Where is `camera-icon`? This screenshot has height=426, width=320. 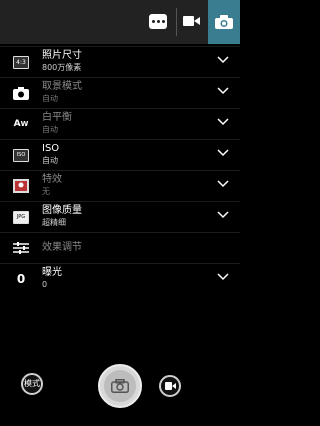 camera-icon is located at coordinates (224, 22).